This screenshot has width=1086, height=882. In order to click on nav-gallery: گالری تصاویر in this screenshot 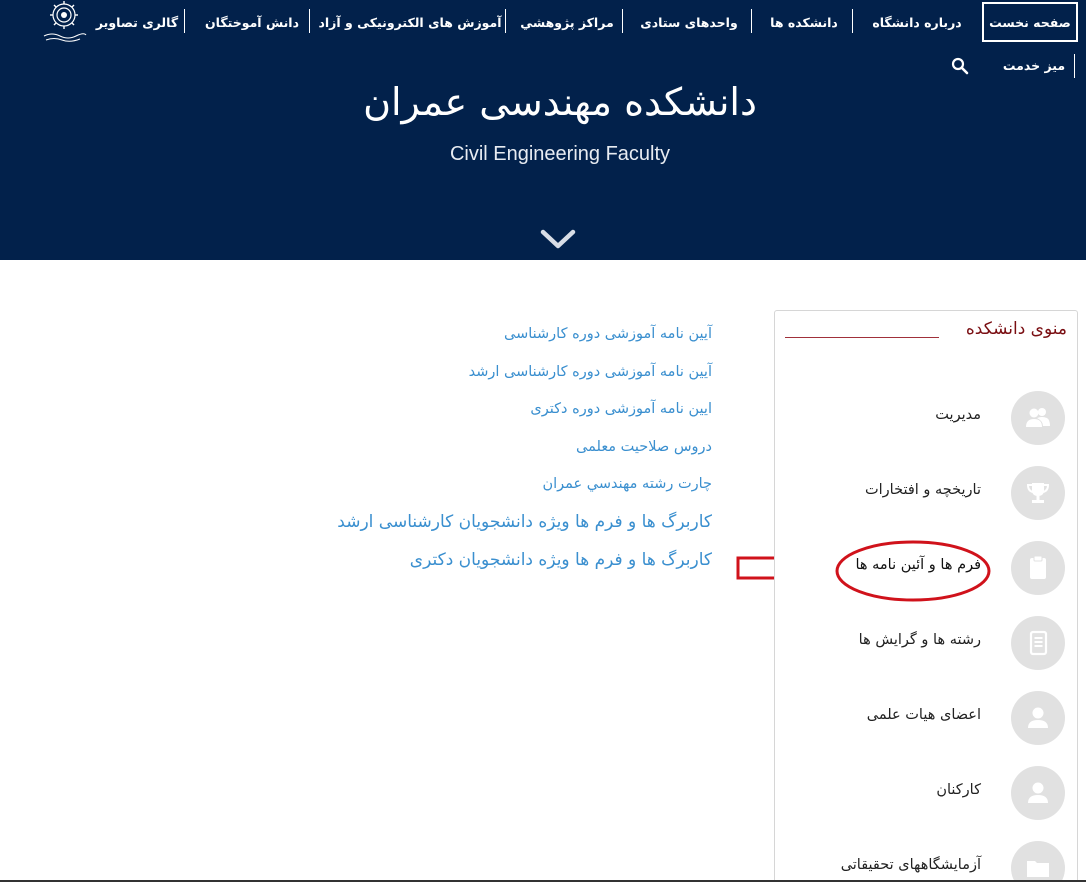, I will do `click(137, 22)`.